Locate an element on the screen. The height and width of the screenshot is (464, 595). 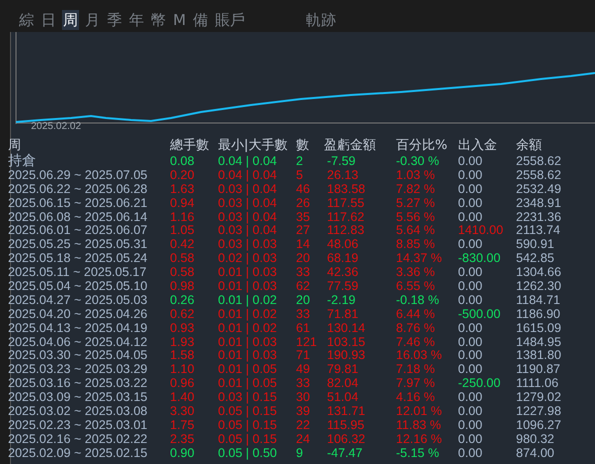
column-header: 出入金 is located at coordinates (478, 146).